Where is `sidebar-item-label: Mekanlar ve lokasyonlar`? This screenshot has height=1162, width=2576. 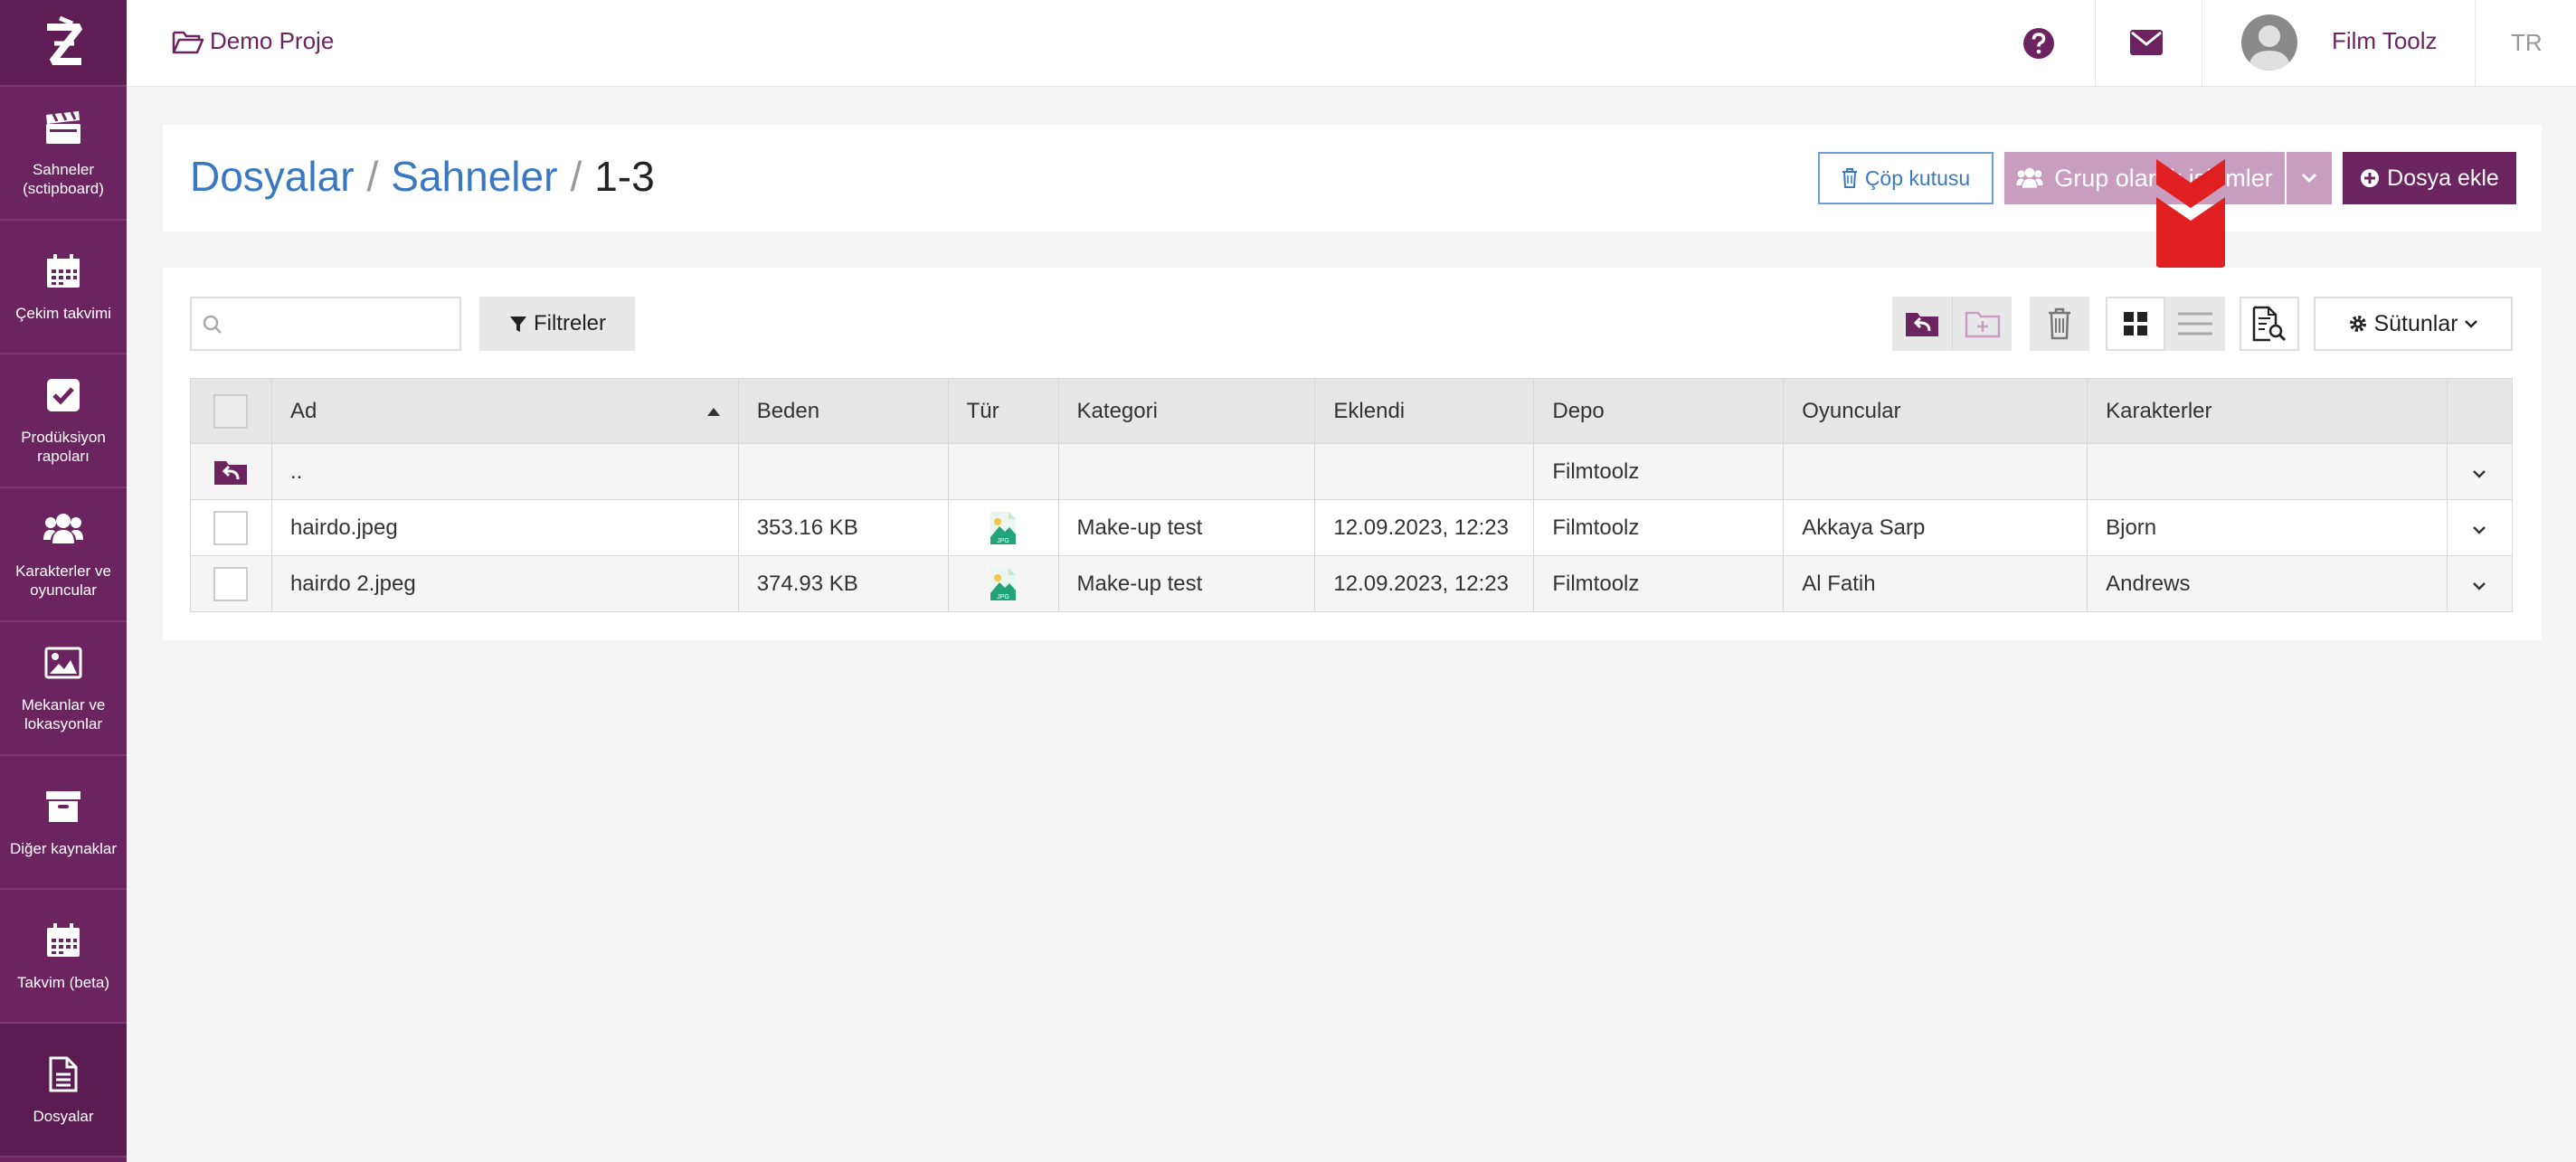 sidebar-item-label: Mekanlar ve lokasyonlar is located at coordinates (64, 714).